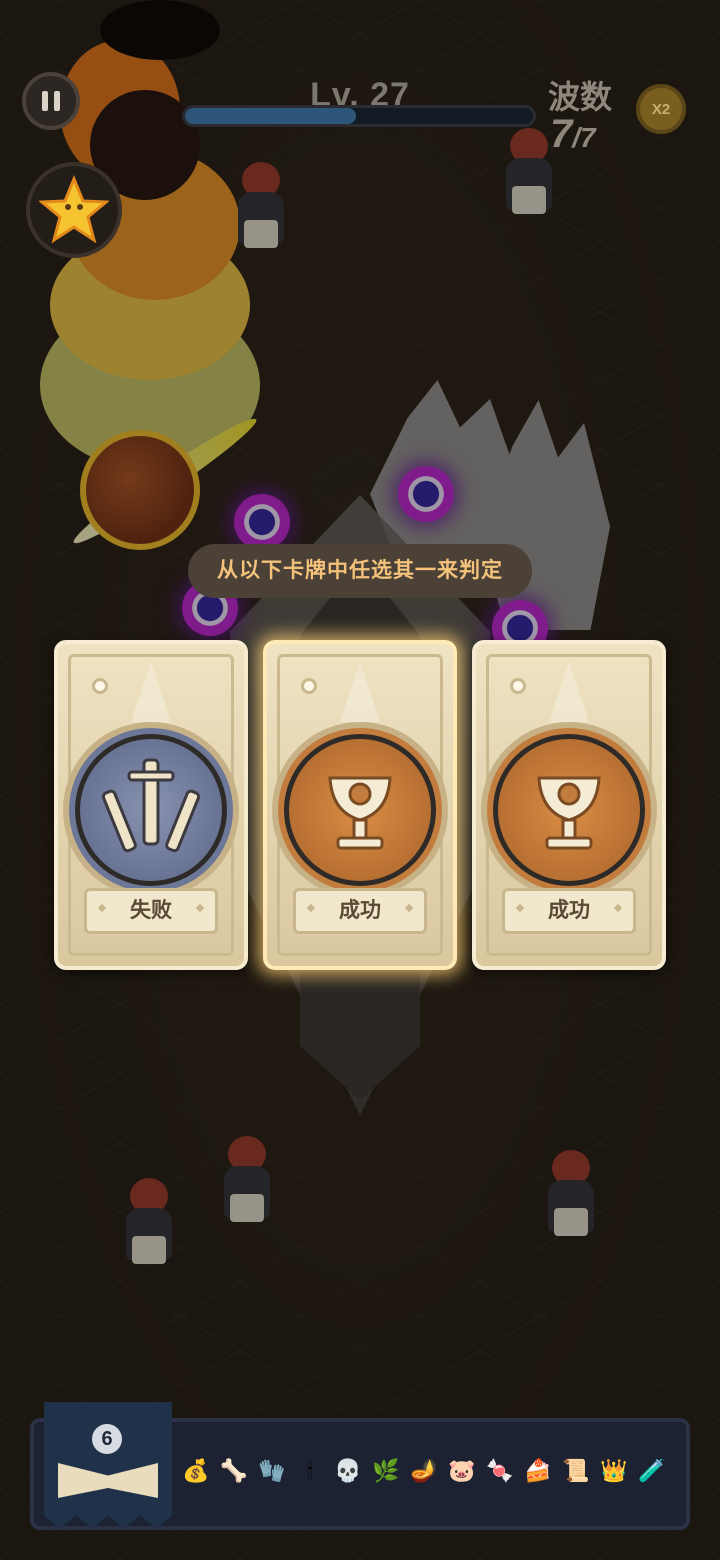 The height and width of the screenshot is (1560, 720). I want to click on inventory-items: 💰 🦴 🧤 🕯 💀 🌿 🪔 🐷 🍬 🍰 📜 👑 🧪, so click(424, 1471).